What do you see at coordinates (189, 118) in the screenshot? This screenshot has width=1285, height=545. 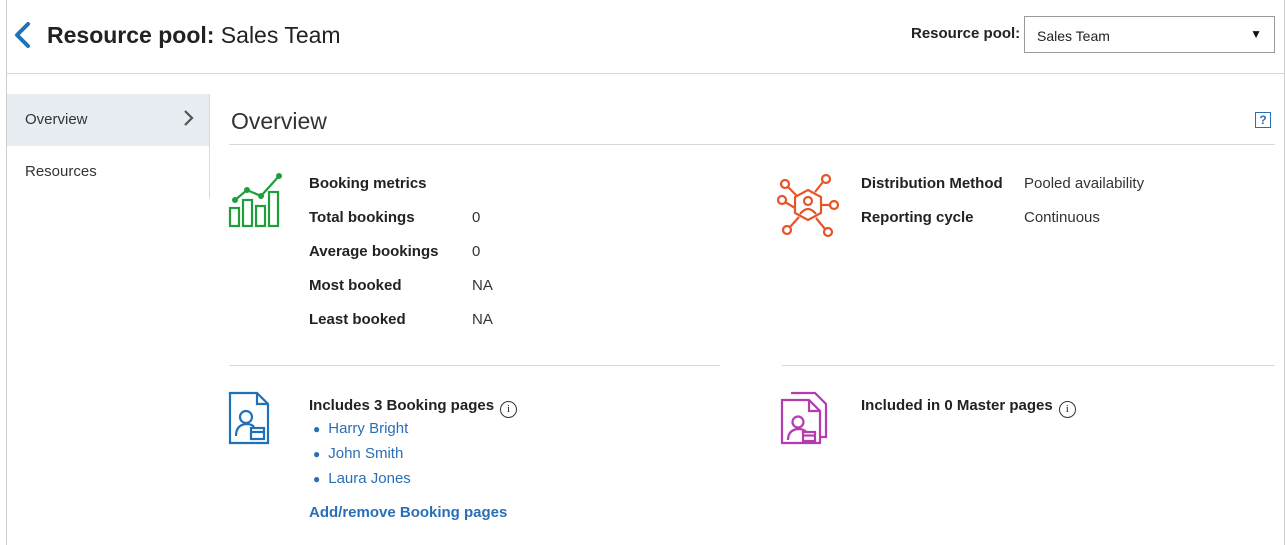 I see `chevron-right-icon` at bounding box center [189, 118].